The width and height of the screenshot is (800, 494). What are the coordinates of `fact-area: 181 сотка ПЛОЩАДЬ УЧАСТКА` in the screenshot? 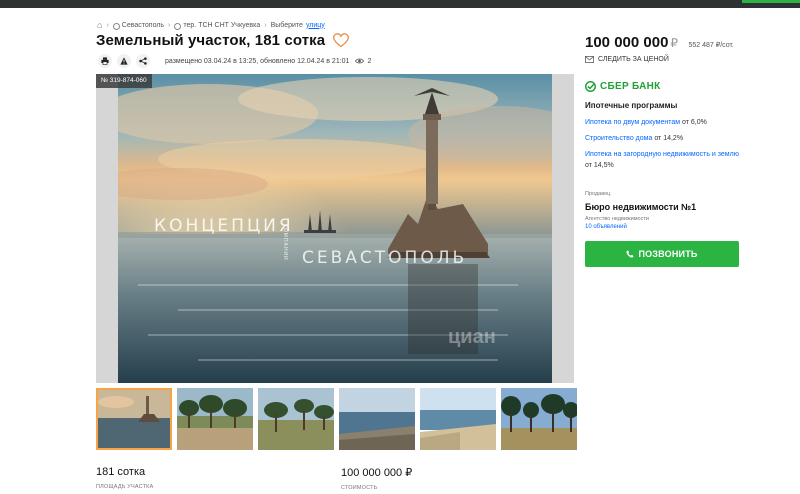 It's located at (218, 478).